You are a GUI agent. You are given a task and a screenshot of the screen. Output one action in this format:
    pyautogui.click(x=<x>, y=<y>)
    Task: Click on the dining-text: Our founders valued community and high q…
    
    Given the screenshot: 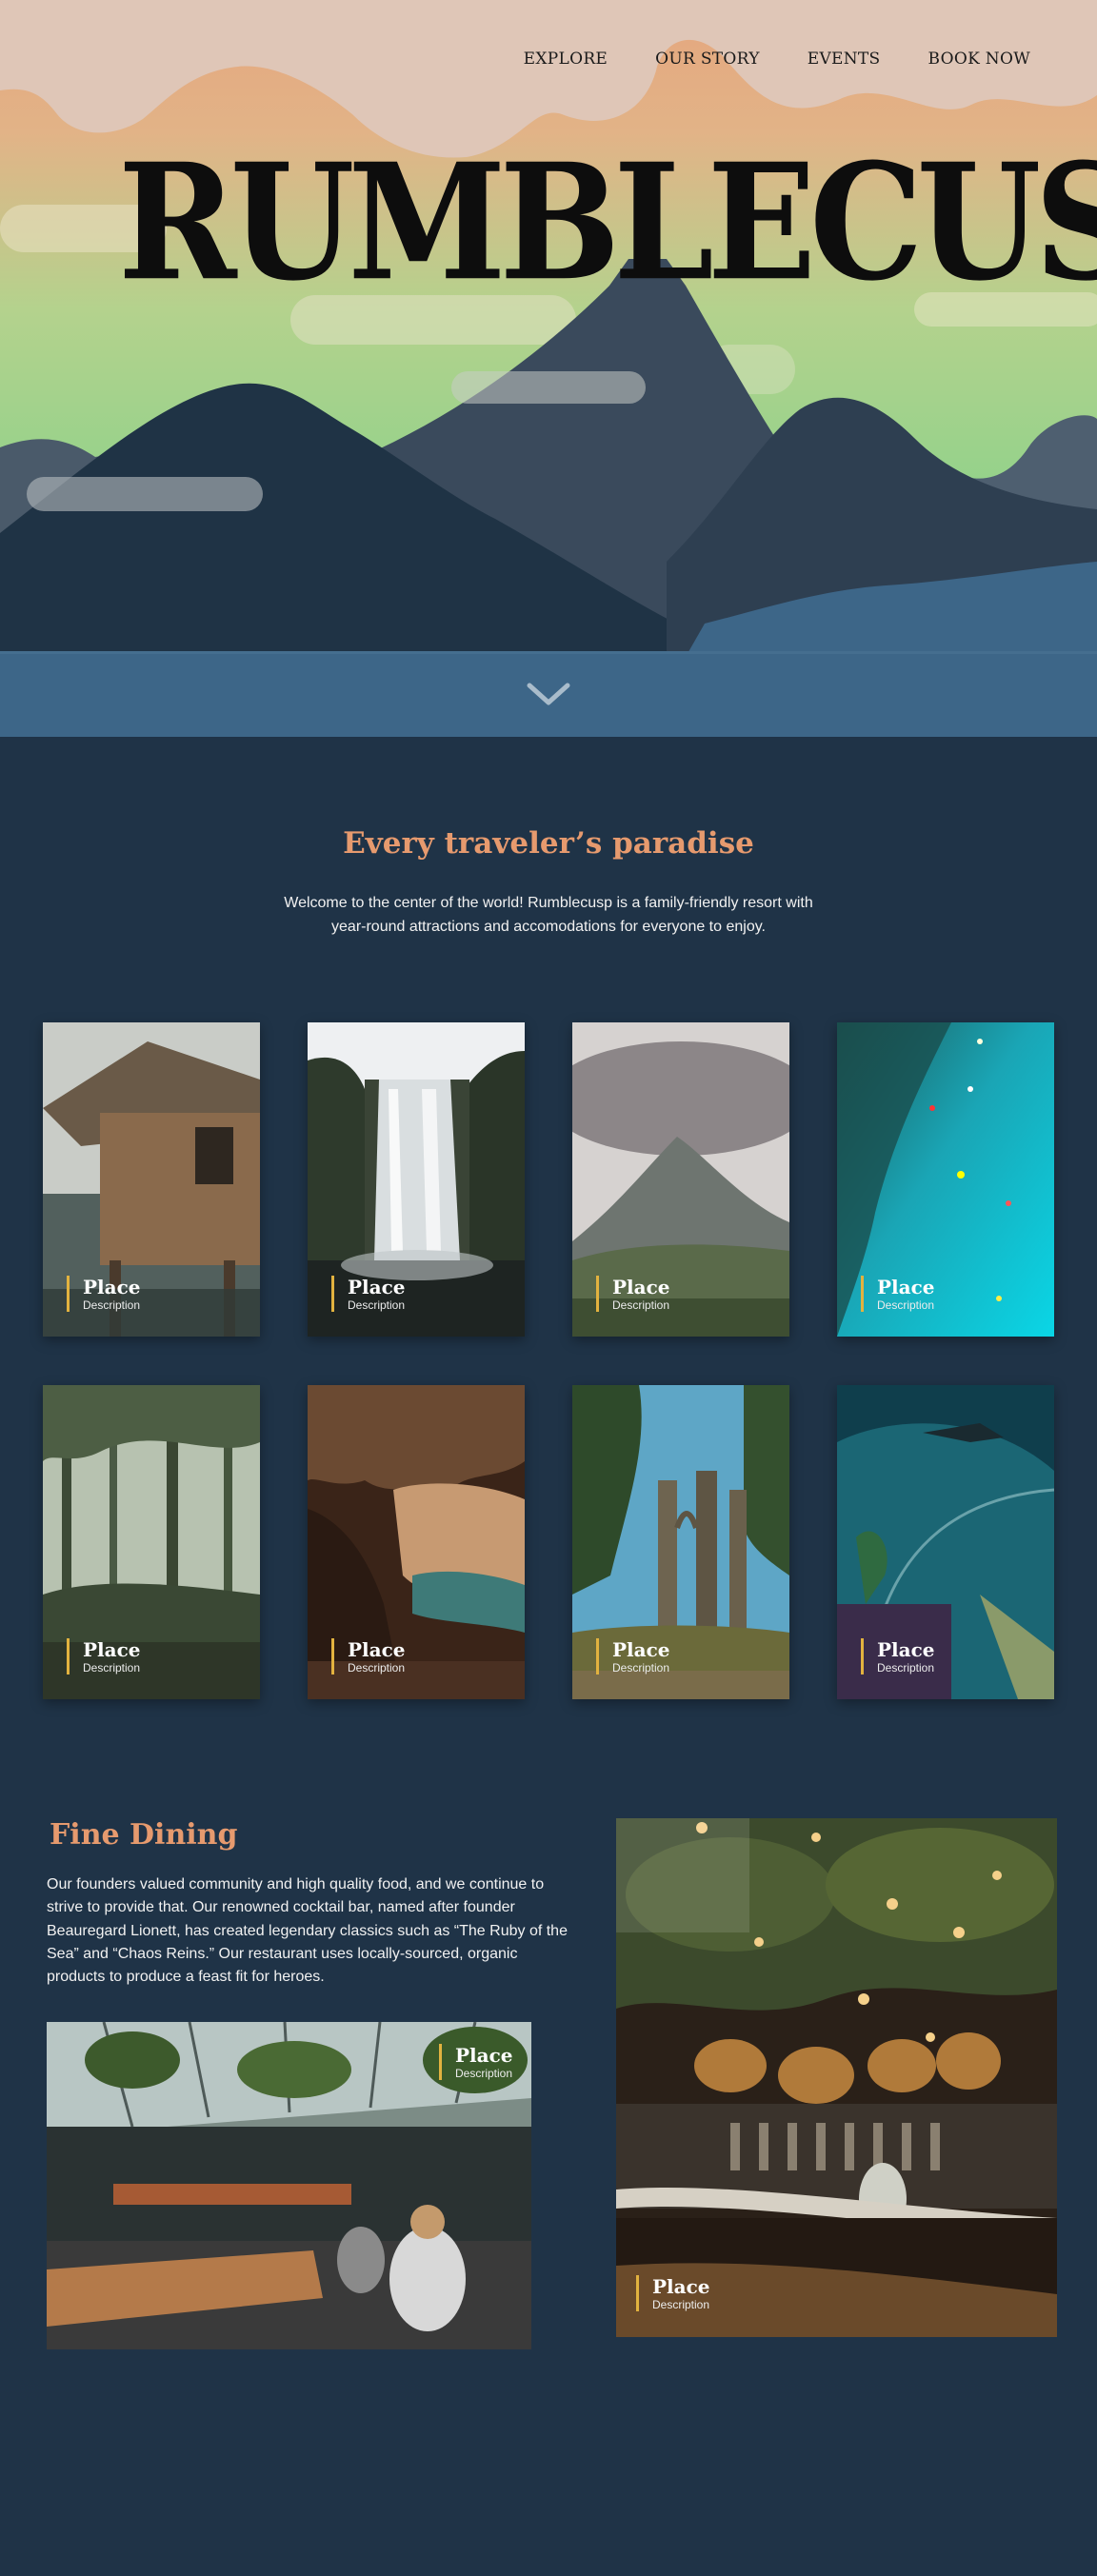 What is the action you would take?
    pyautogui.click(x=307, y=1931)
    